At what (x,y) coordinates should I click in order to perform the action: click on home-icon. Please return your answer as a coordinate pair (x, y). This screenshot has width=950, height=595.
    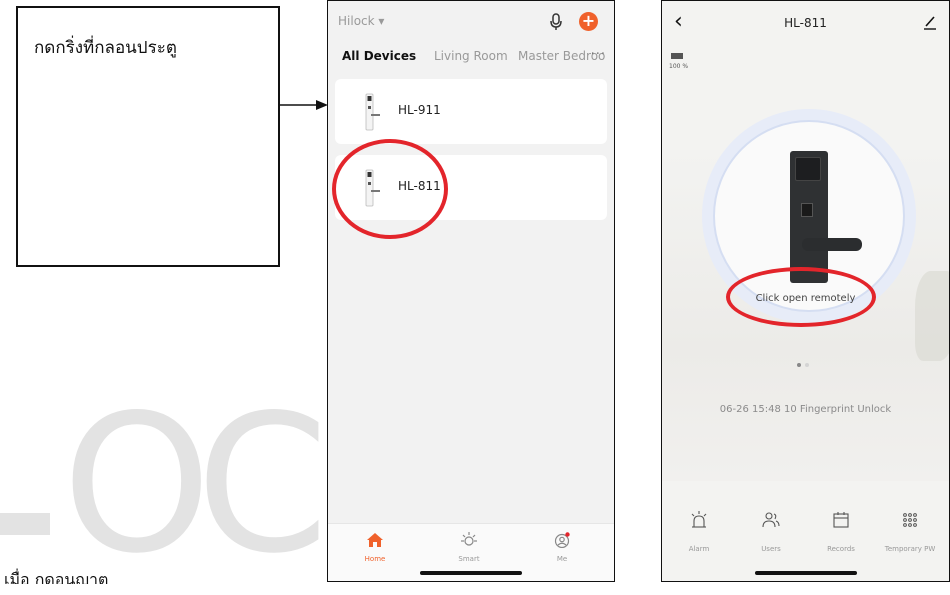
    Looking at the image, I should click on (375, 540).